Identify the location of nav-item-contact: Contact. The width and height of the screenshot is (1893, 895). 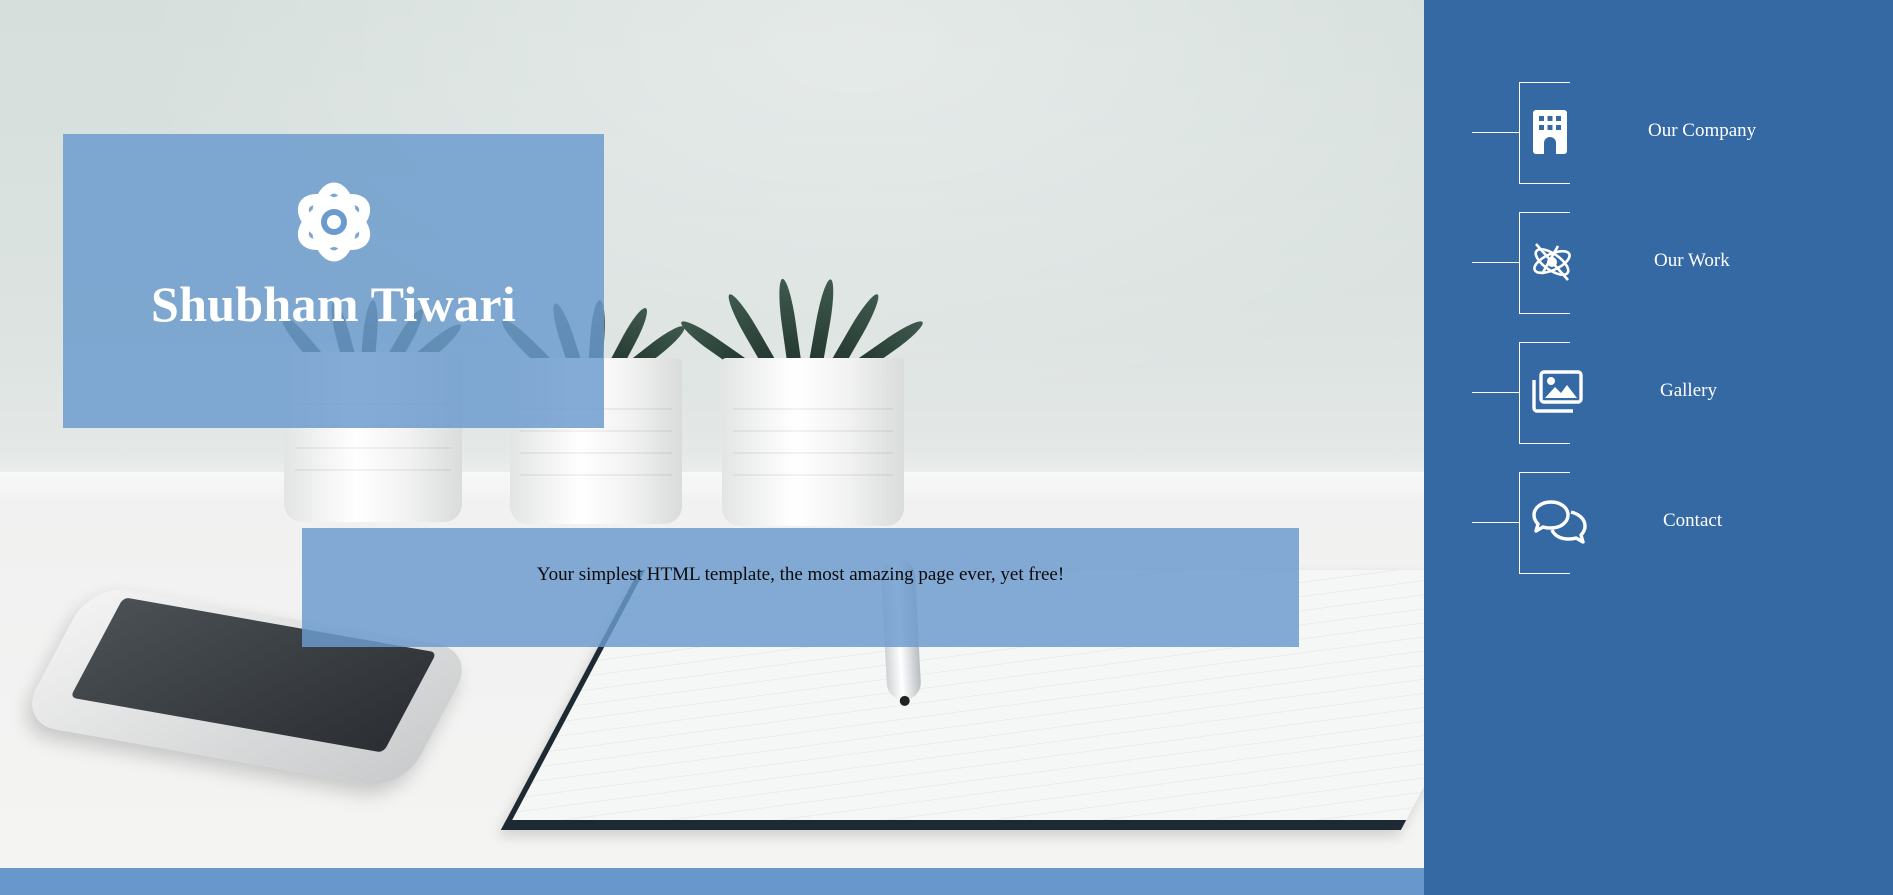
(1672, 523).